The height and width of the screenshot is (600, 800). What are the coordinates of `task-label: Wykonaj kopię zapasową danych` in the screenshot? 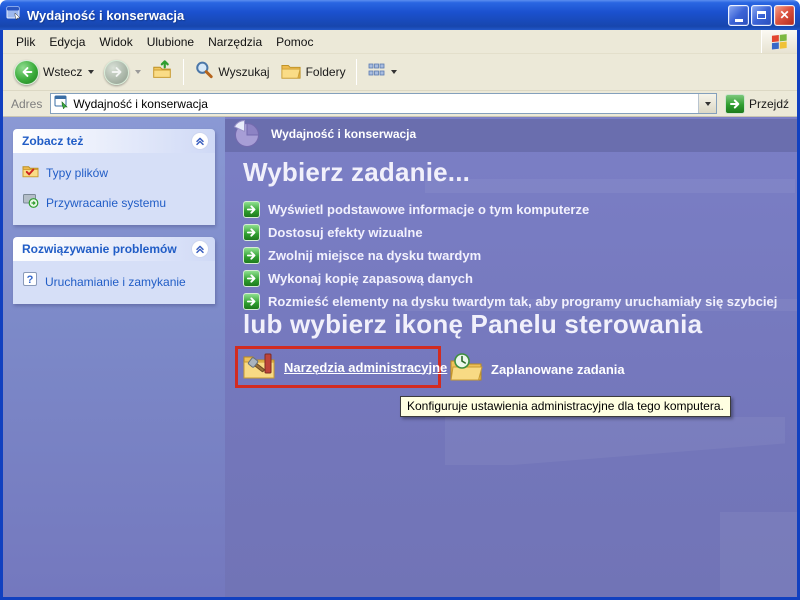 It's located at (370, 278).